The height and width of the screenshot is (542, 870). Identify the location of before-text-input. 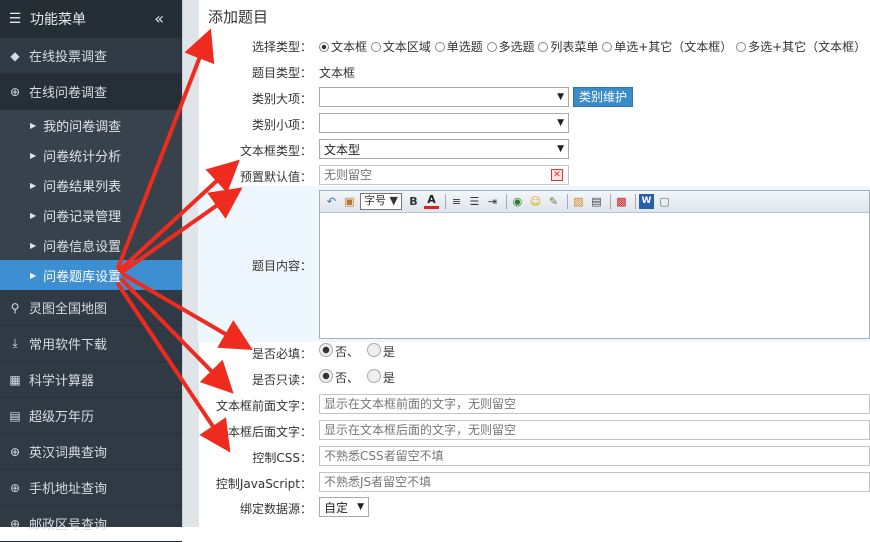
(594, 404).